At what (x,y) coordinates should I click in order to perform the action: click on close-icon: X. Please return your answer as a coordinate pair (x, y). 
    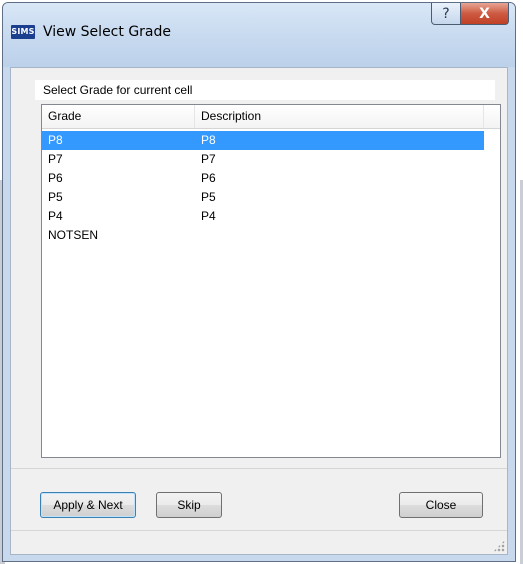
    Looking at the image, I should click on (484, 13).